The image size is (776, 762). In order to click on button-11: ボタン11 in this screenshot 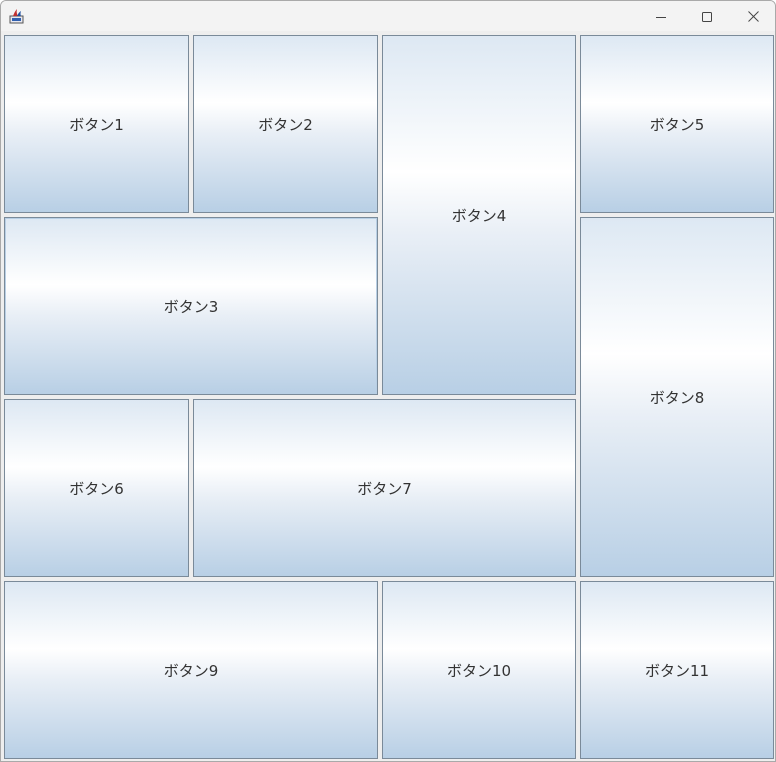, I will do `click(677, 670)`.